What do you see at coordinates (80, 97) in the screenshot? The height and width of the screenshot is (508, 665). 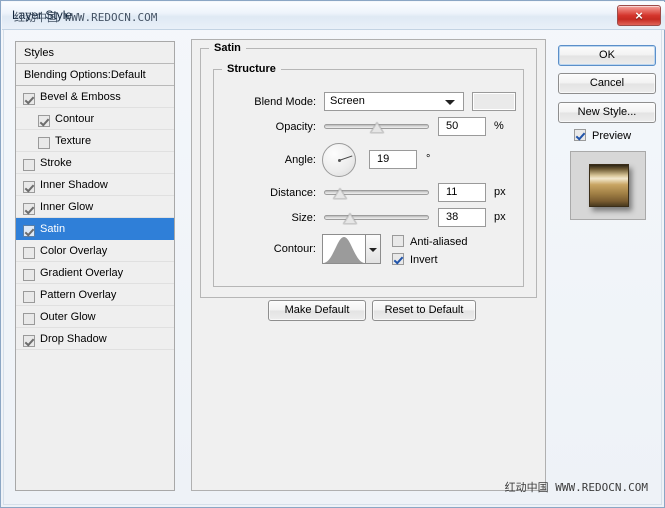 I see `style-item-label: Bevel & Emboss` at bounding box center [80, 97].